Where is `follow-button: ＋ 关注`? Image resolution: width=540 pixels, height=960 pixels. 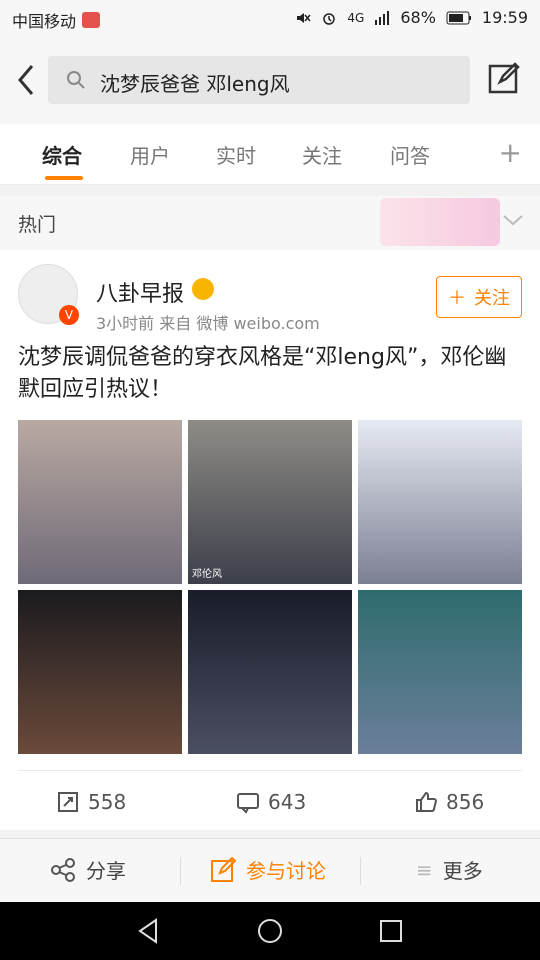
follow-button: ＋ 关注 is located at coordinates (479, 297).